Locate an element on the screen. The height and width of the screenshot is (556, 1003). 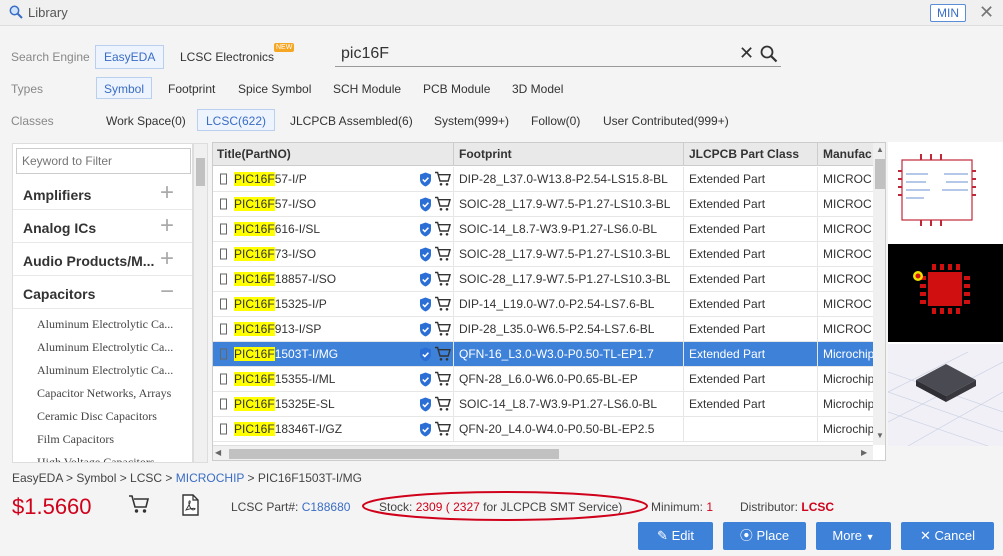
subcategory-item: Capacitor Networks, Arrays is located at coordinates (104, 393).